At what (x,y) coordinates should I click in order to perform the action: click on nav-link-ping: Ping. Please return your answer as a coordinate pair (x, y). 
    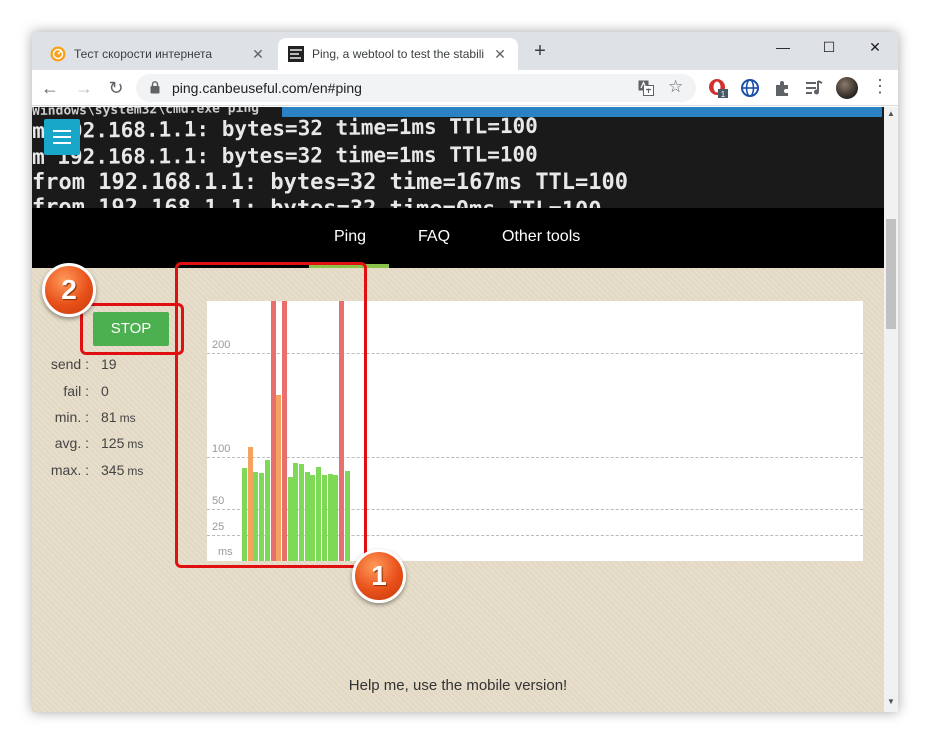
    Looking at the image, I should click on (350, 237).